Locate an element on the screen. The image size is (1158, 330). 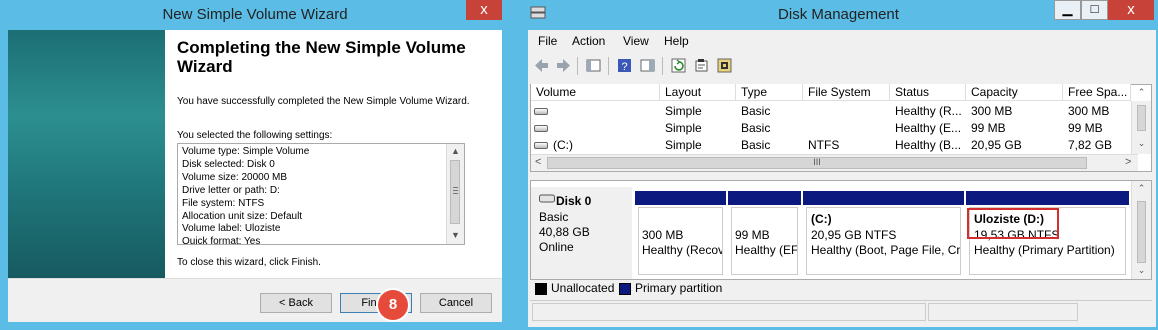
disk-state: Online is located at coordinates (556, 247).